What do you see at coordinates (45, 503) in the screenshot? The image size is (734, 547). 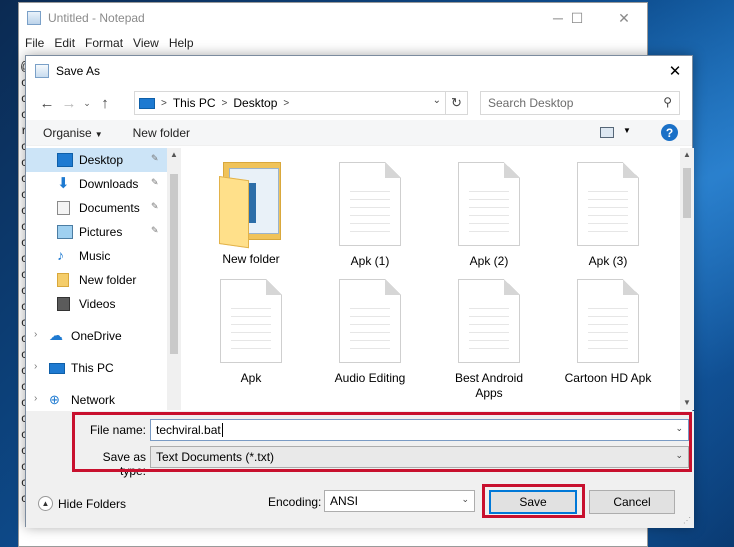 I see `chevron-up-icon: ▲` at bounding box center [45, 503].